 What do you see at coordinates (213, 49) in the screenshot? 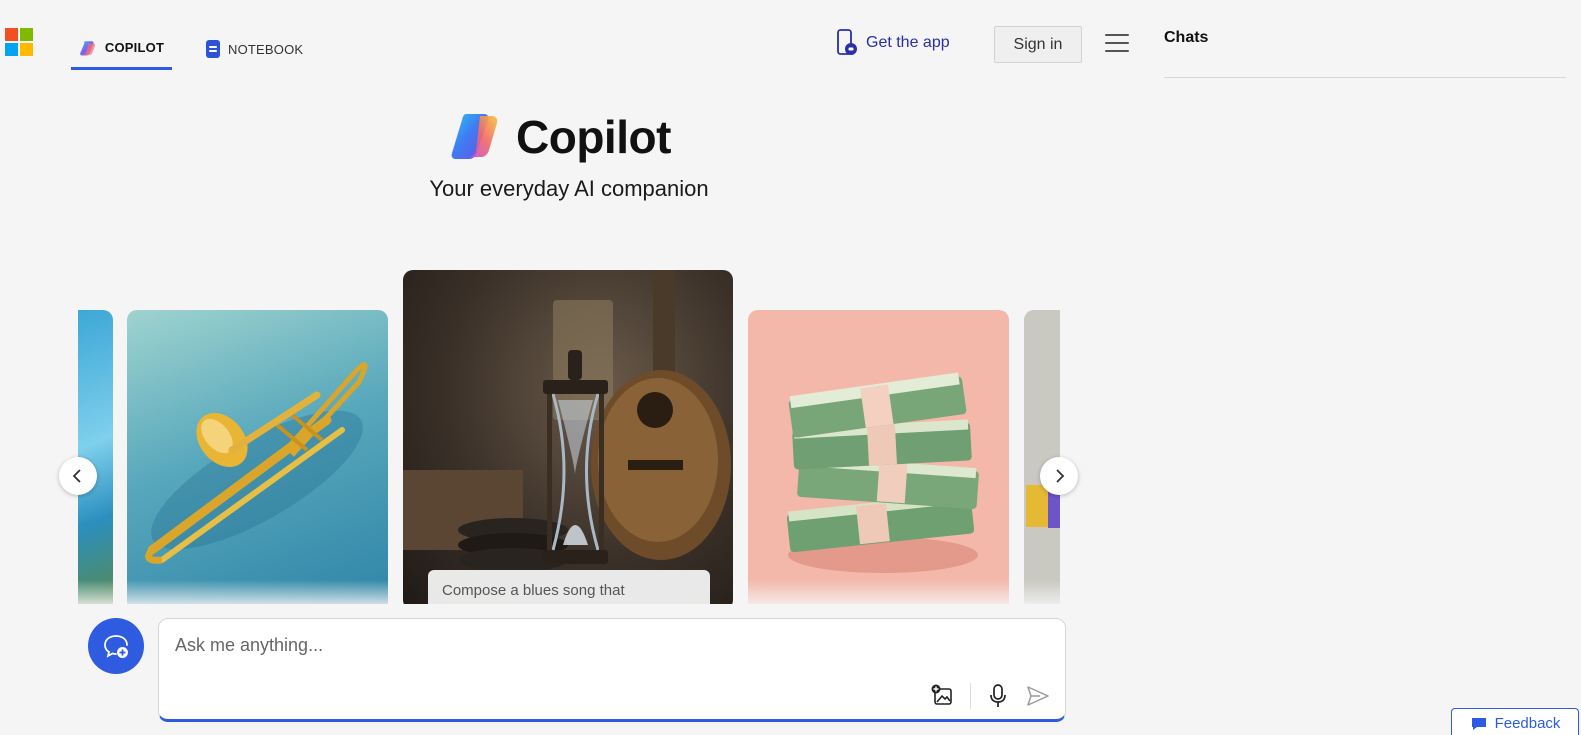
I see `notebook-icon` at bounding box center [213, 49].